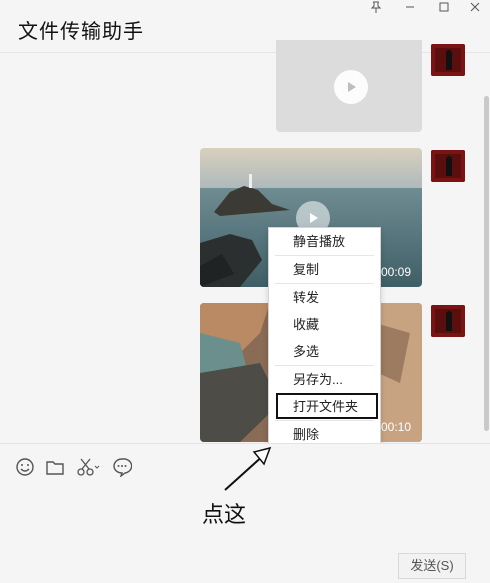  I want to click on video-duration: 00:10, so click(396, 427).